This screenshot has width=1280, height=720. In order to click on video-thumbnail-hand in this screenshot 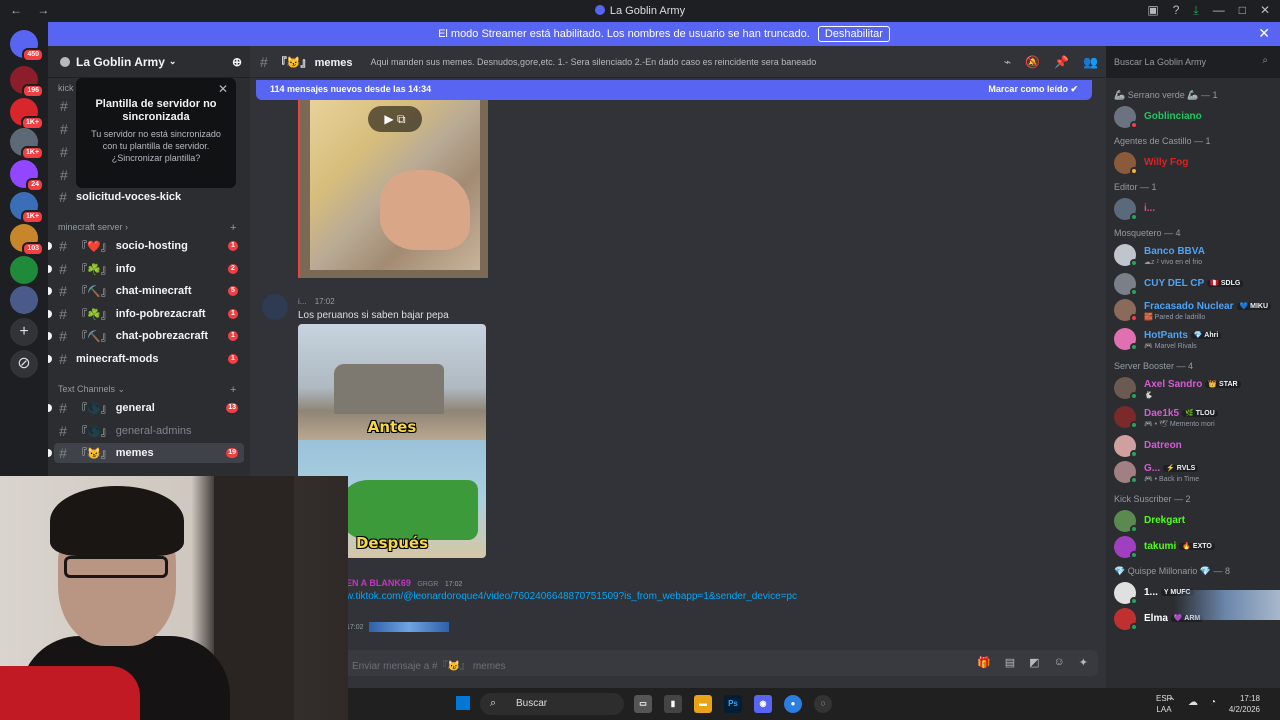, I will do `click(425, 210)`.